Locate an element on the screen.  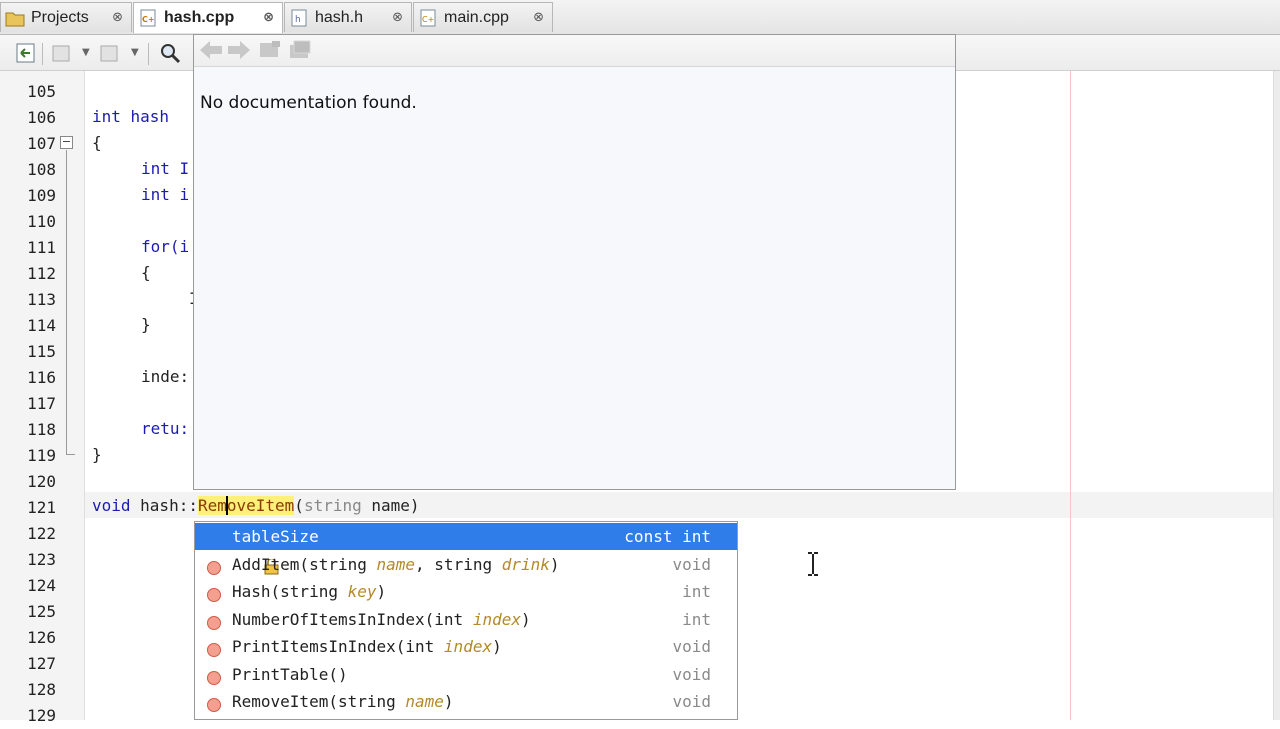
vertical-scrollbar is located at coordinates (1276, 395).